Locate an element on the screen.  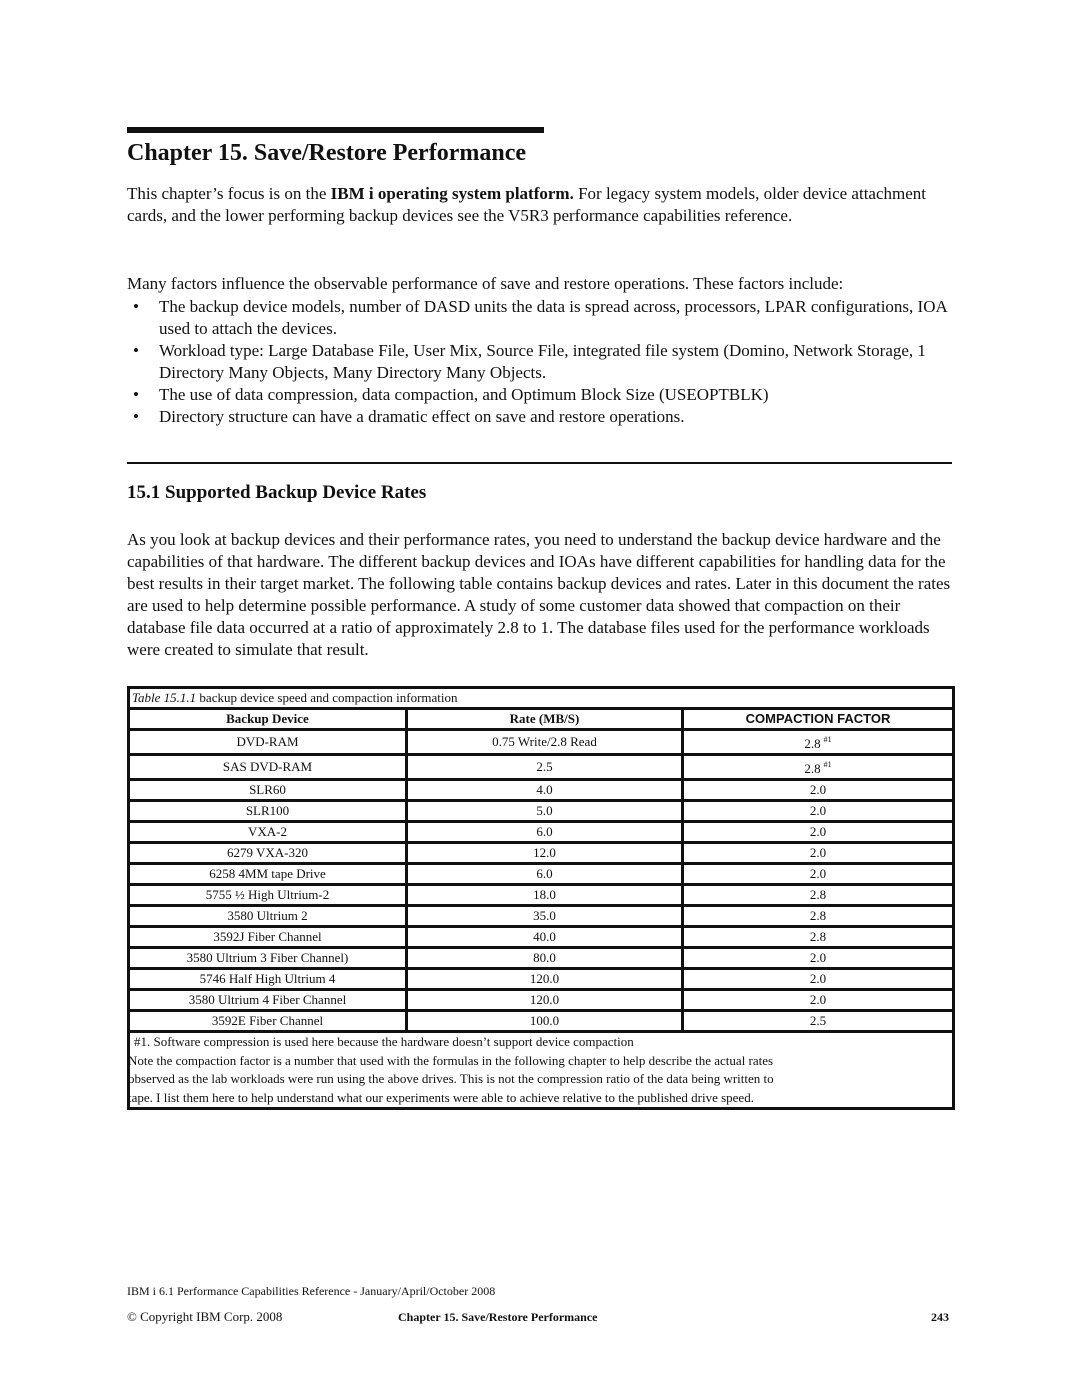
cell-device-text: 3592J Fiber Channel is located at coordinates (267, 936).